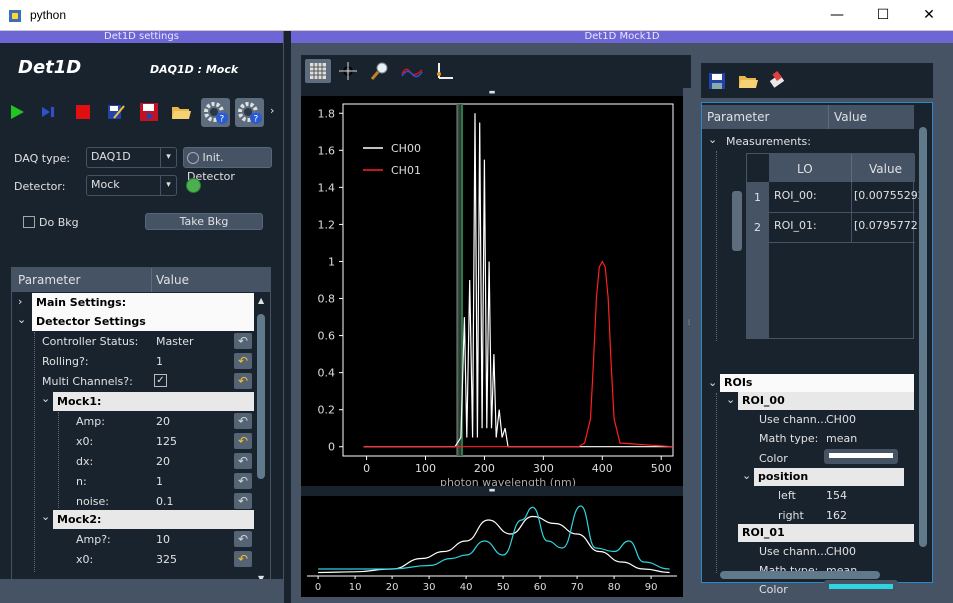 The height and width of the screenshot is (603, 953). Describe the element at coordinates (131, 185) in the screenshot. I see `detector-select: Mock ▾` at that location.